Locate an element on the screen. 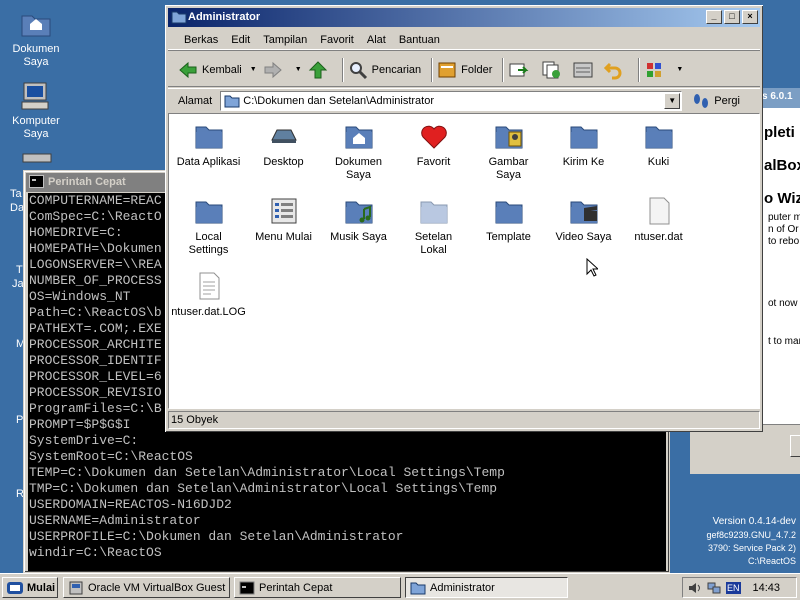  file-item-label: ntuser.dat is located at coordinates (658, 237).